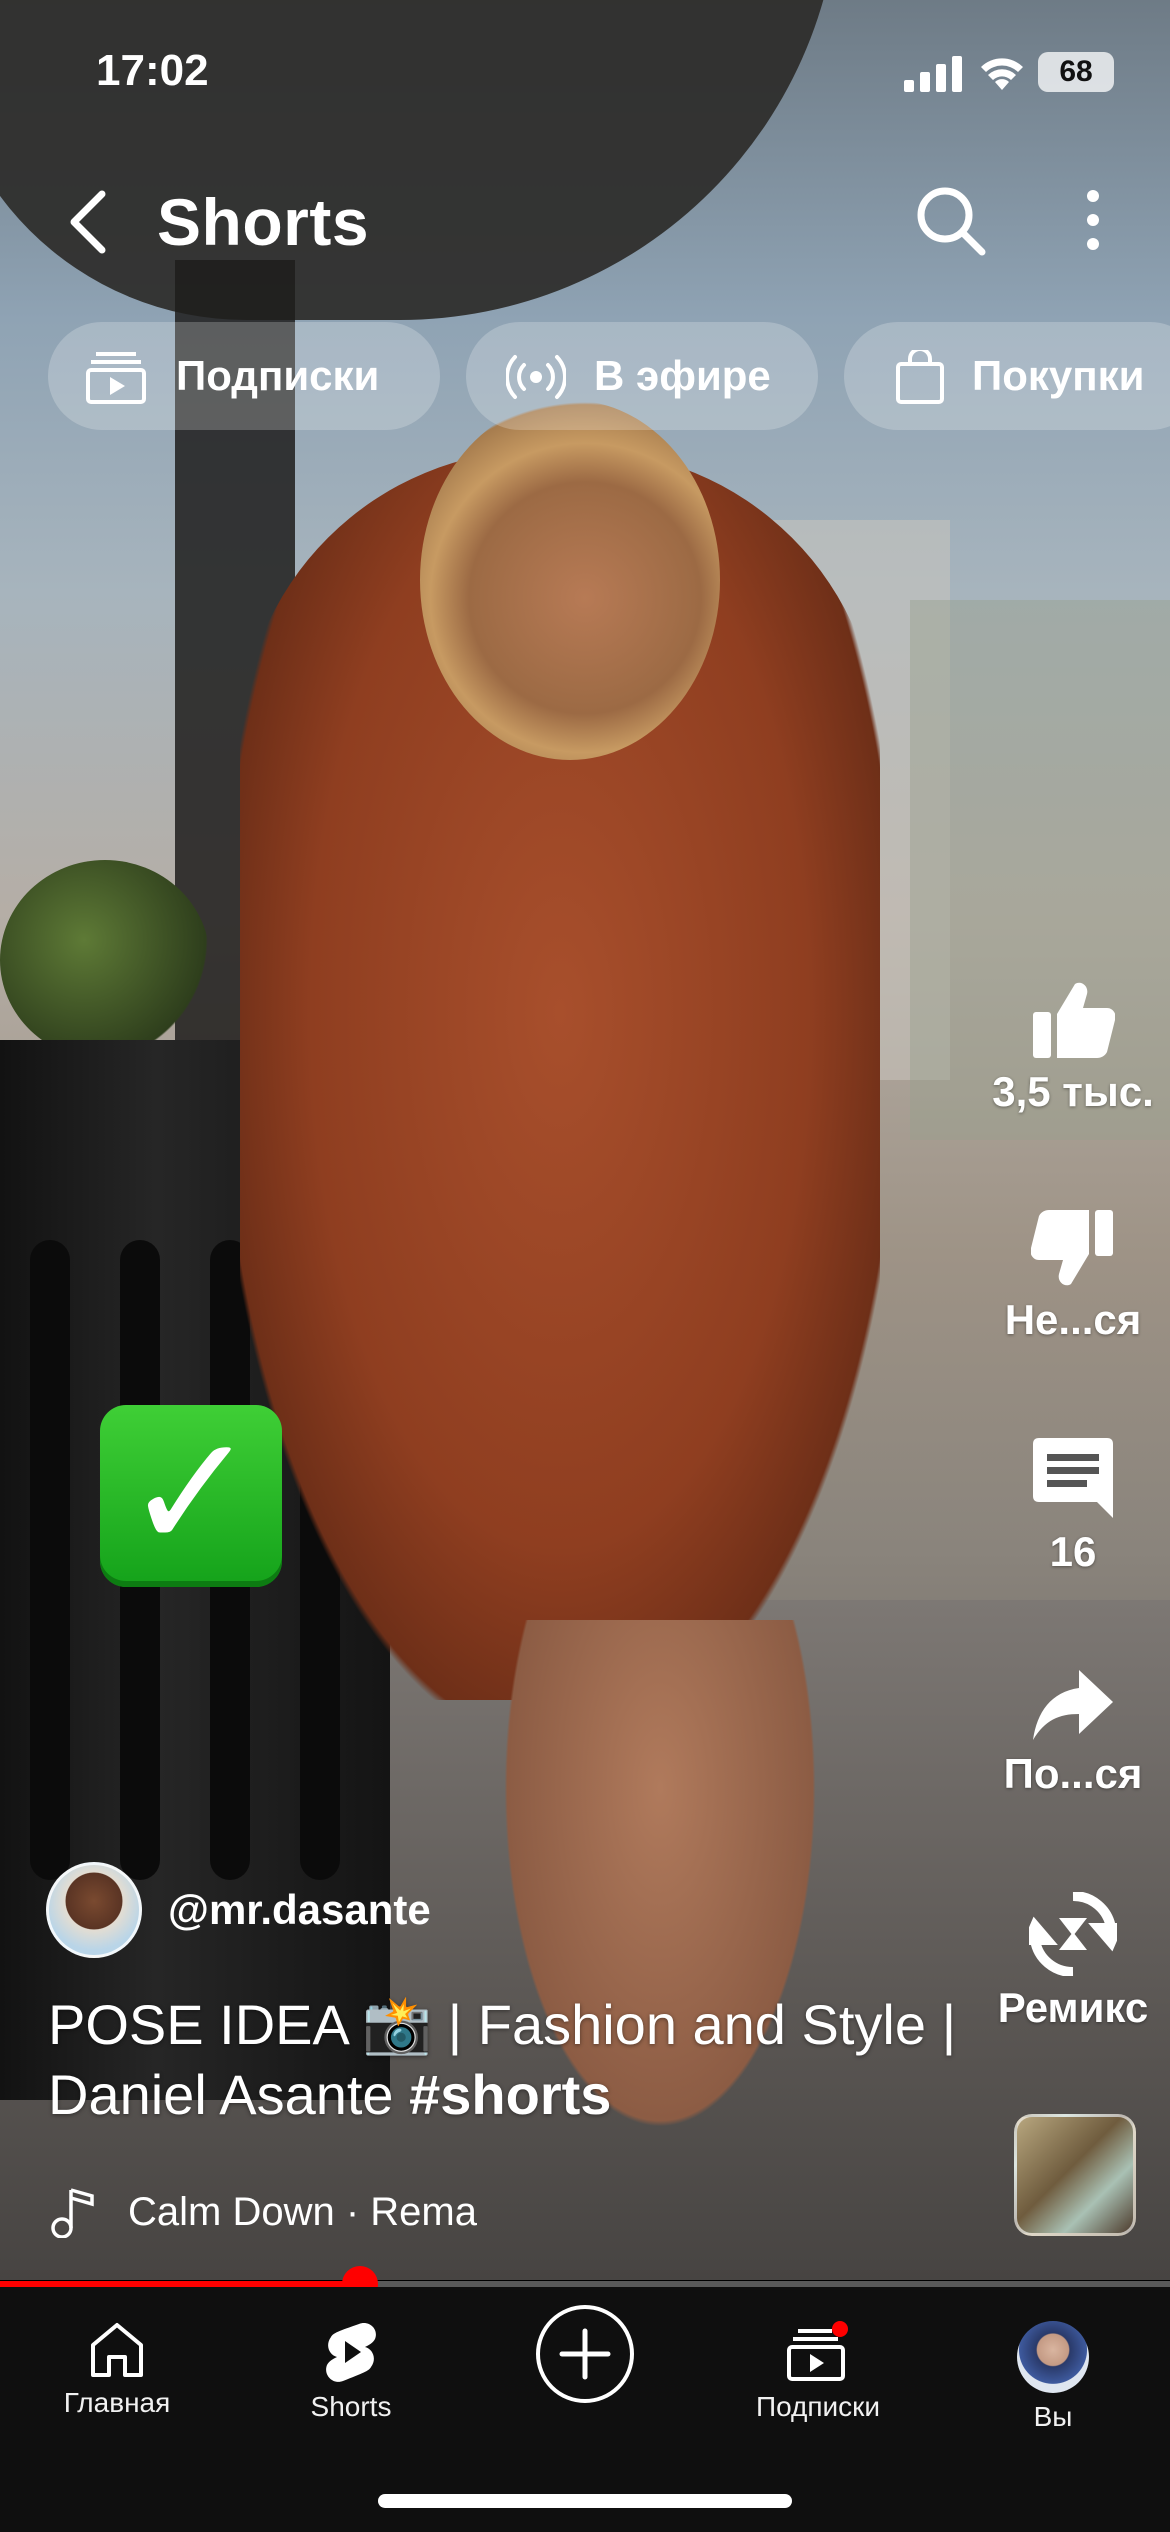 Image resolution: width=1170 pixels, height=2532 pixels. I want to click on cellular-signal-icon, so click(933, 74).